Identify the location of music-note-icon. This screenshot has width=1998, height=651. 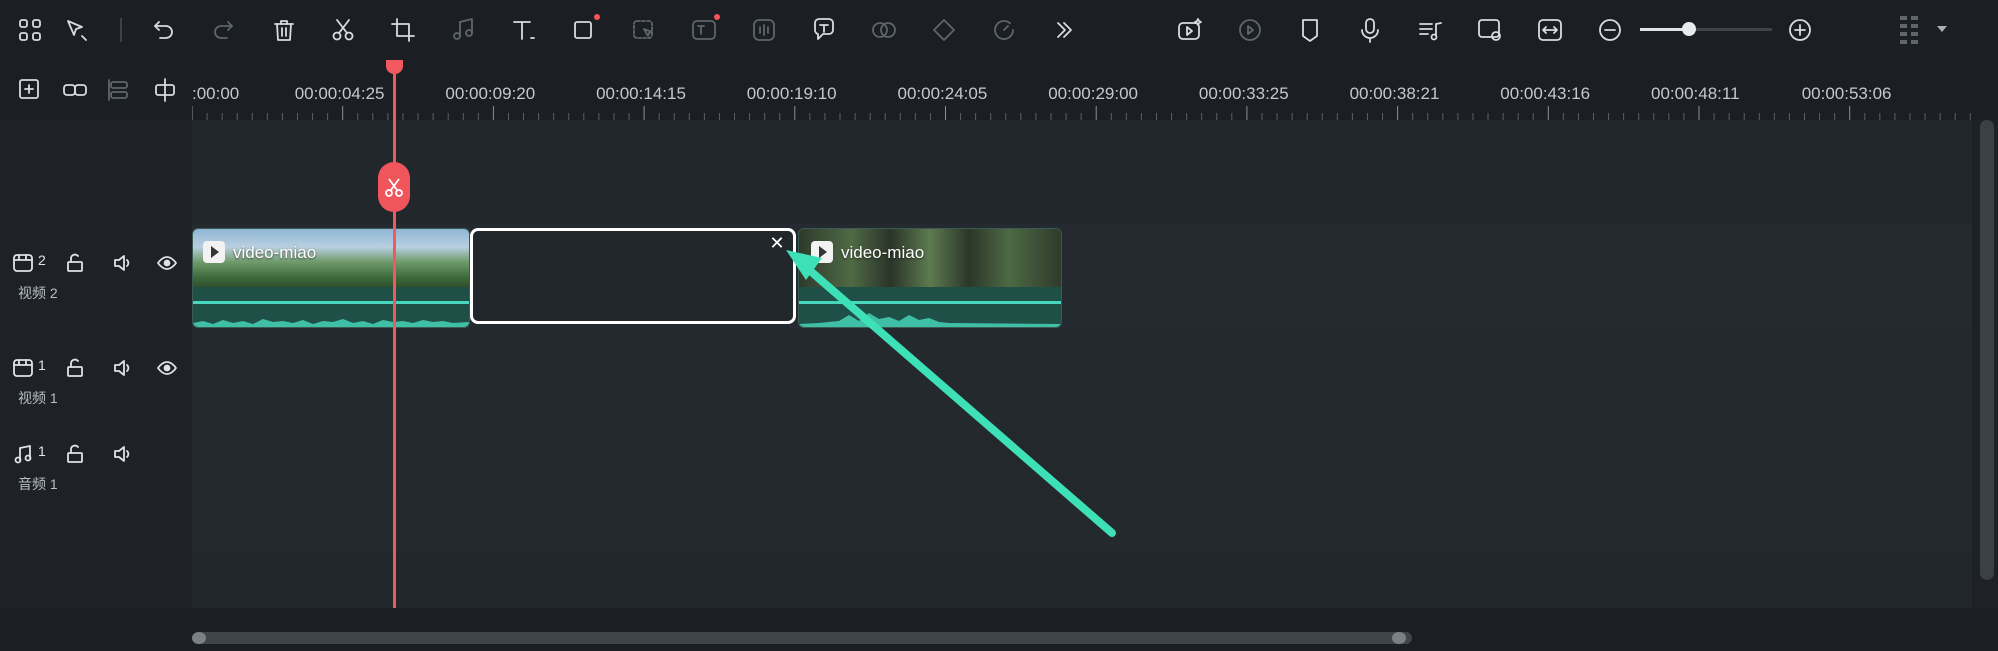
(23, 454).